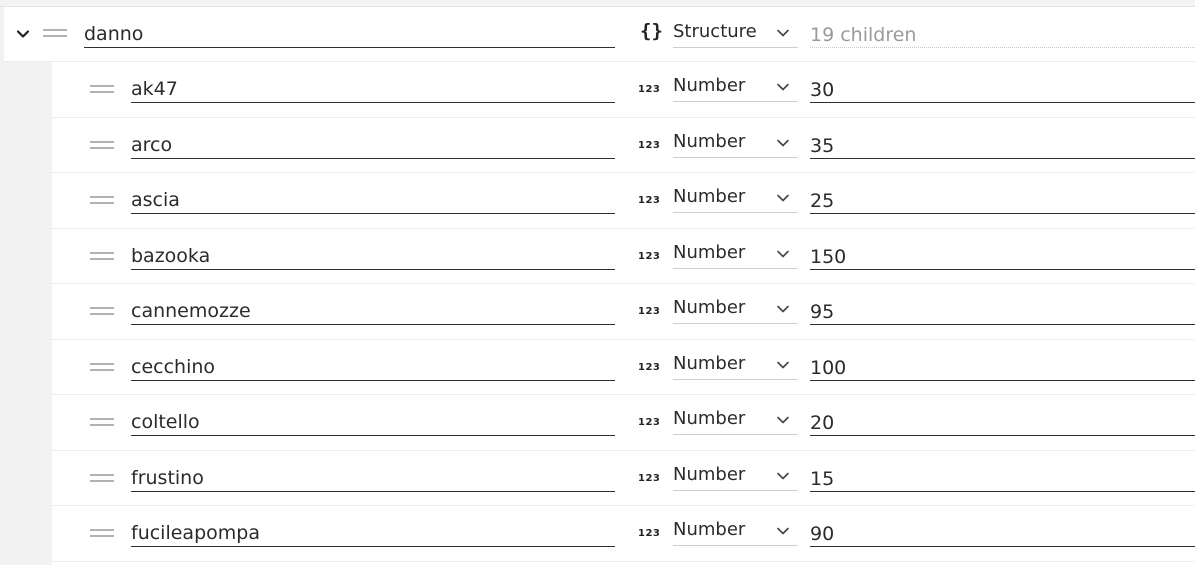 The image size is (1195, 565). I want to click on field-name-input: arco, so click(373, 145).